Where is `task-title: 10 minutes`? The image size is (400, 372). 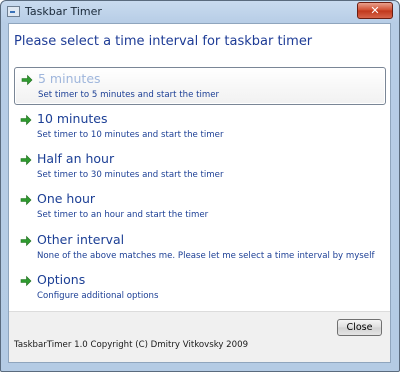 task-title: 10 minutes is located at coordinates (72, 118).